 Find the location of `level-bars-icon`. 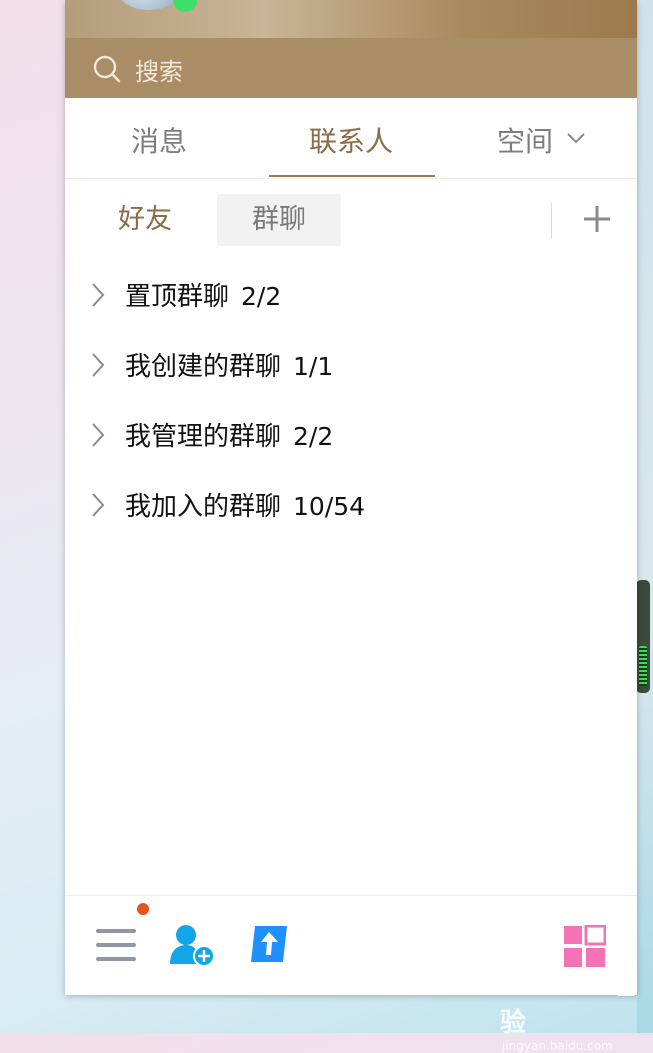

level-bars-icon is located at coordinates (643, 666).